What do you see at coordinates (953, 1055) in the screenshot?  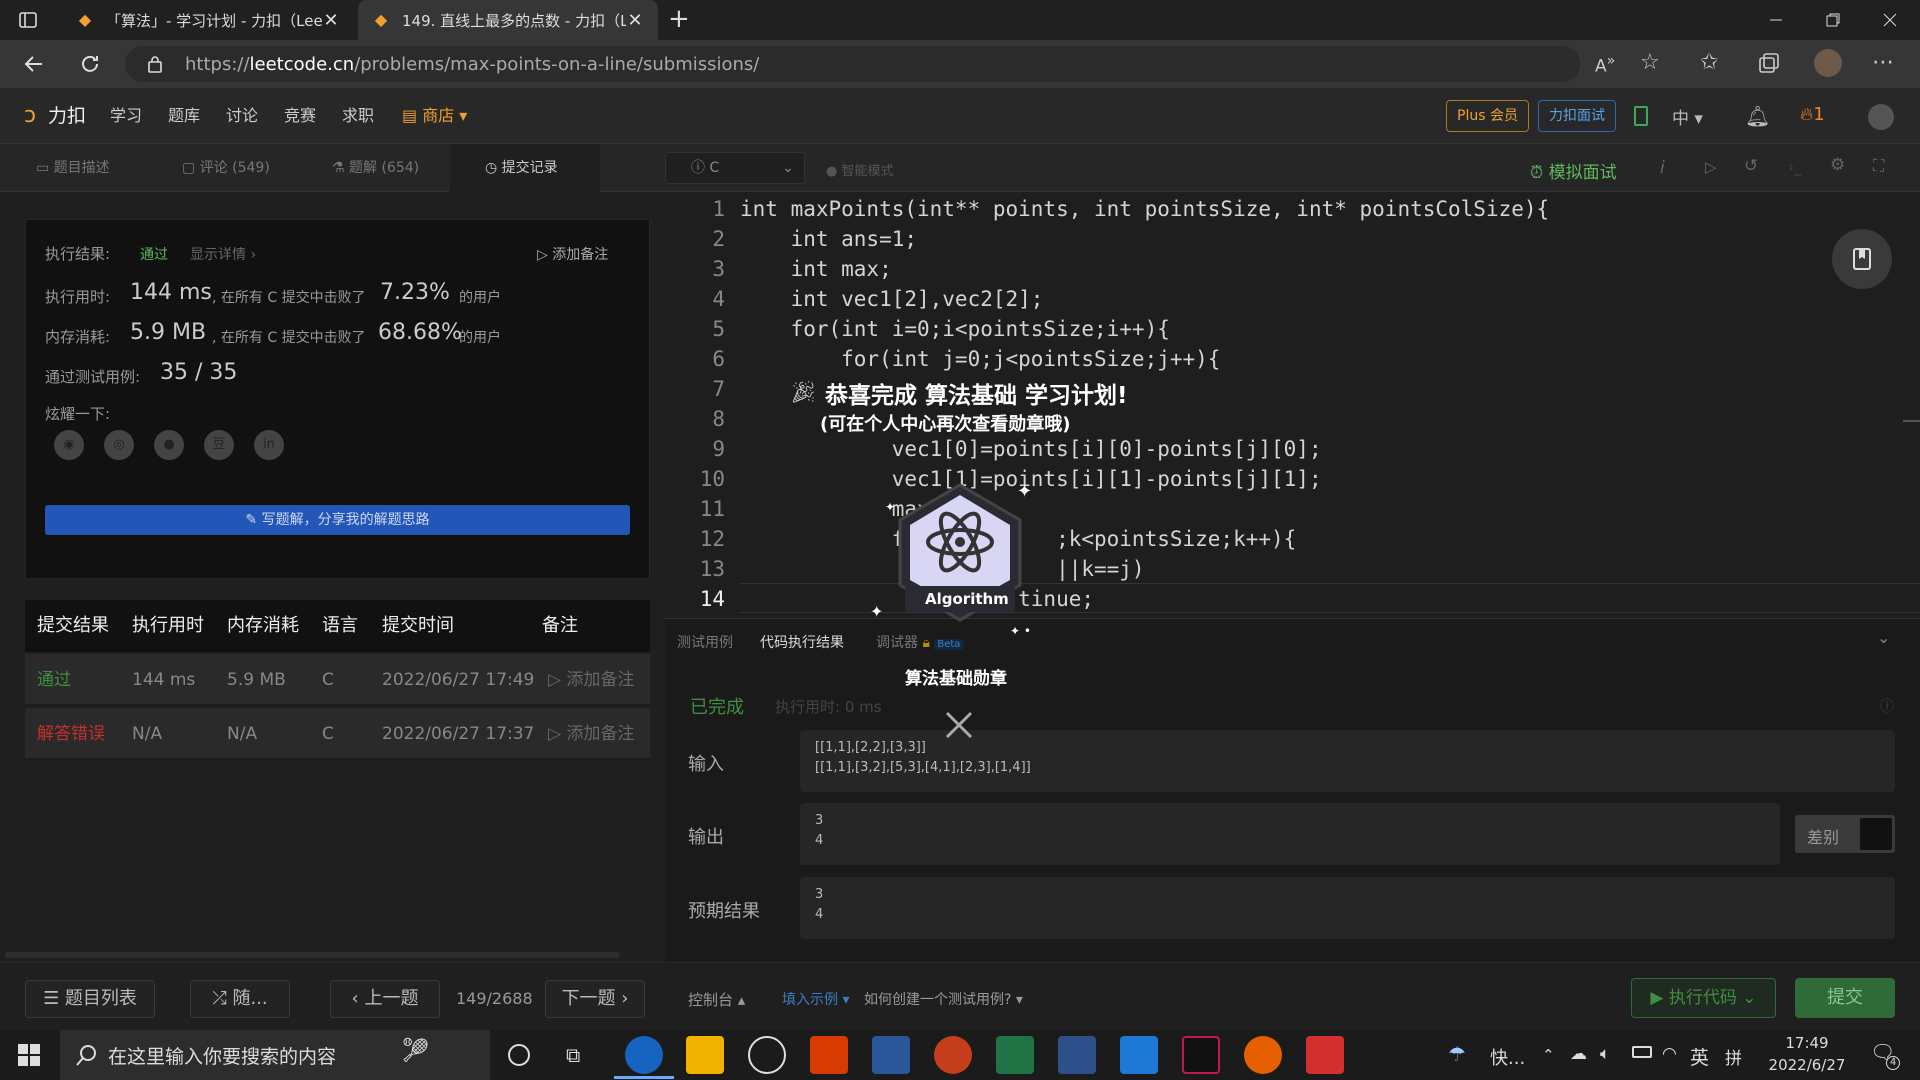 I see `powerpoint-icon` at bounding box center [953, 1055].